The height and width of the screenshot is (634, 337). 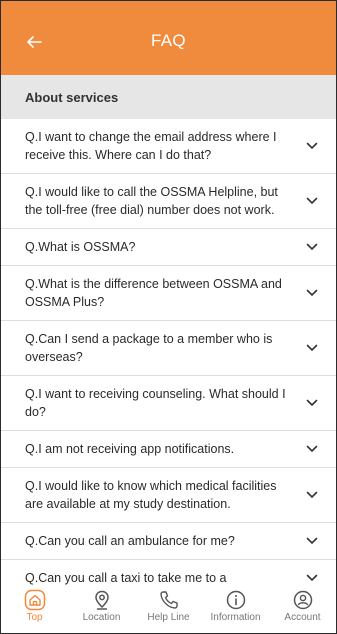 What do you see at coordinates (34, 617) in the screenshot?
I see `nav-label-top: Top` at bounding box center [34, 617].